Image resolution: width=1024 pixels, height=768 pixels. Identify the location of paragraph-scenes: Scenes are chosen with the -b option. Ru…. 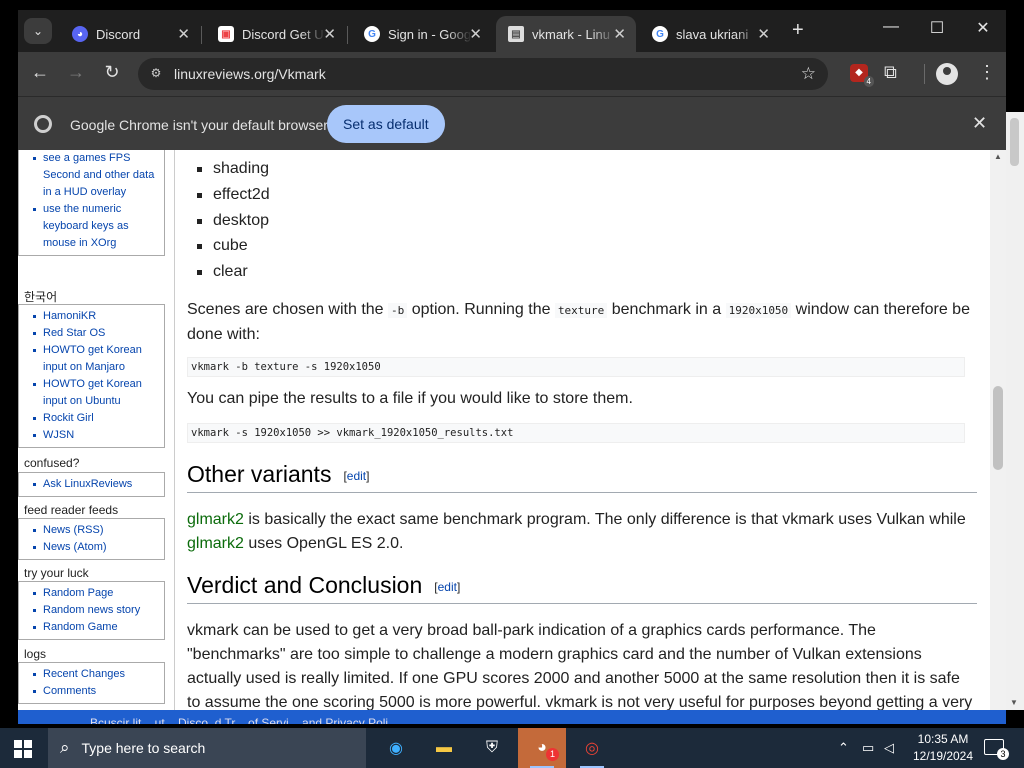
(578, 322).